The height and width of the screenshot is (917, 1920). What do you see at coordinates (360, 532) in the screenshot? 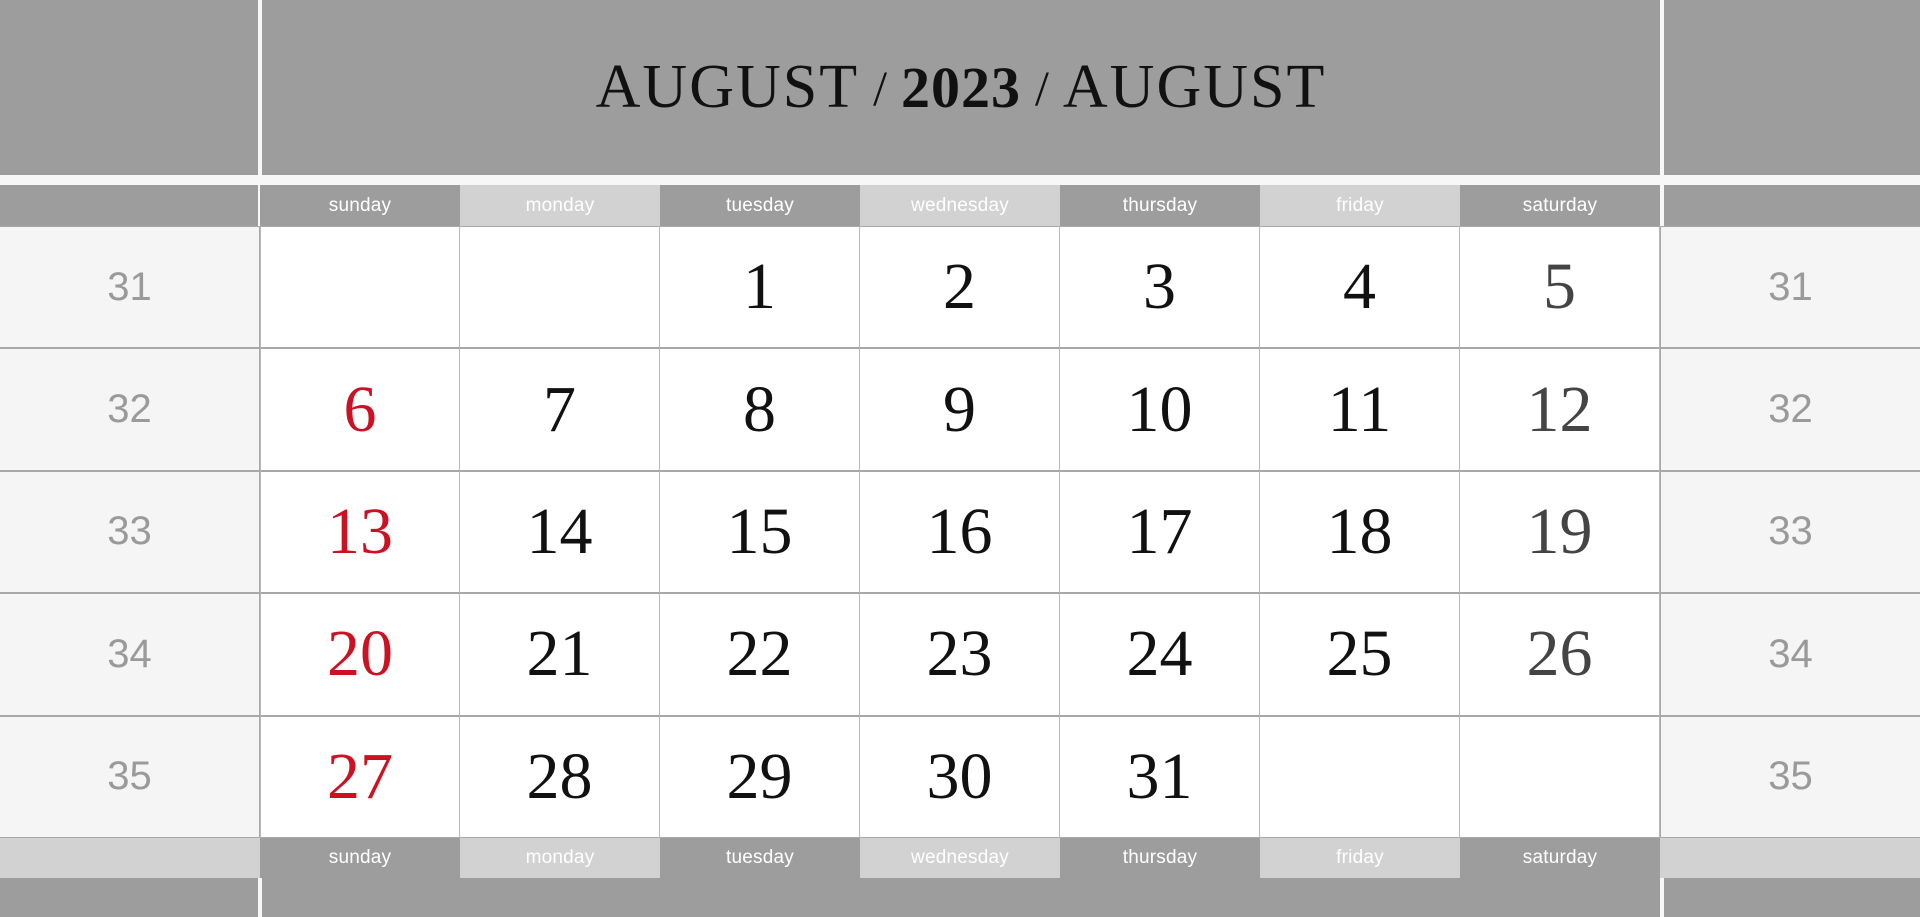
I see `day-cell: 13` at bounding box center [360, 532].